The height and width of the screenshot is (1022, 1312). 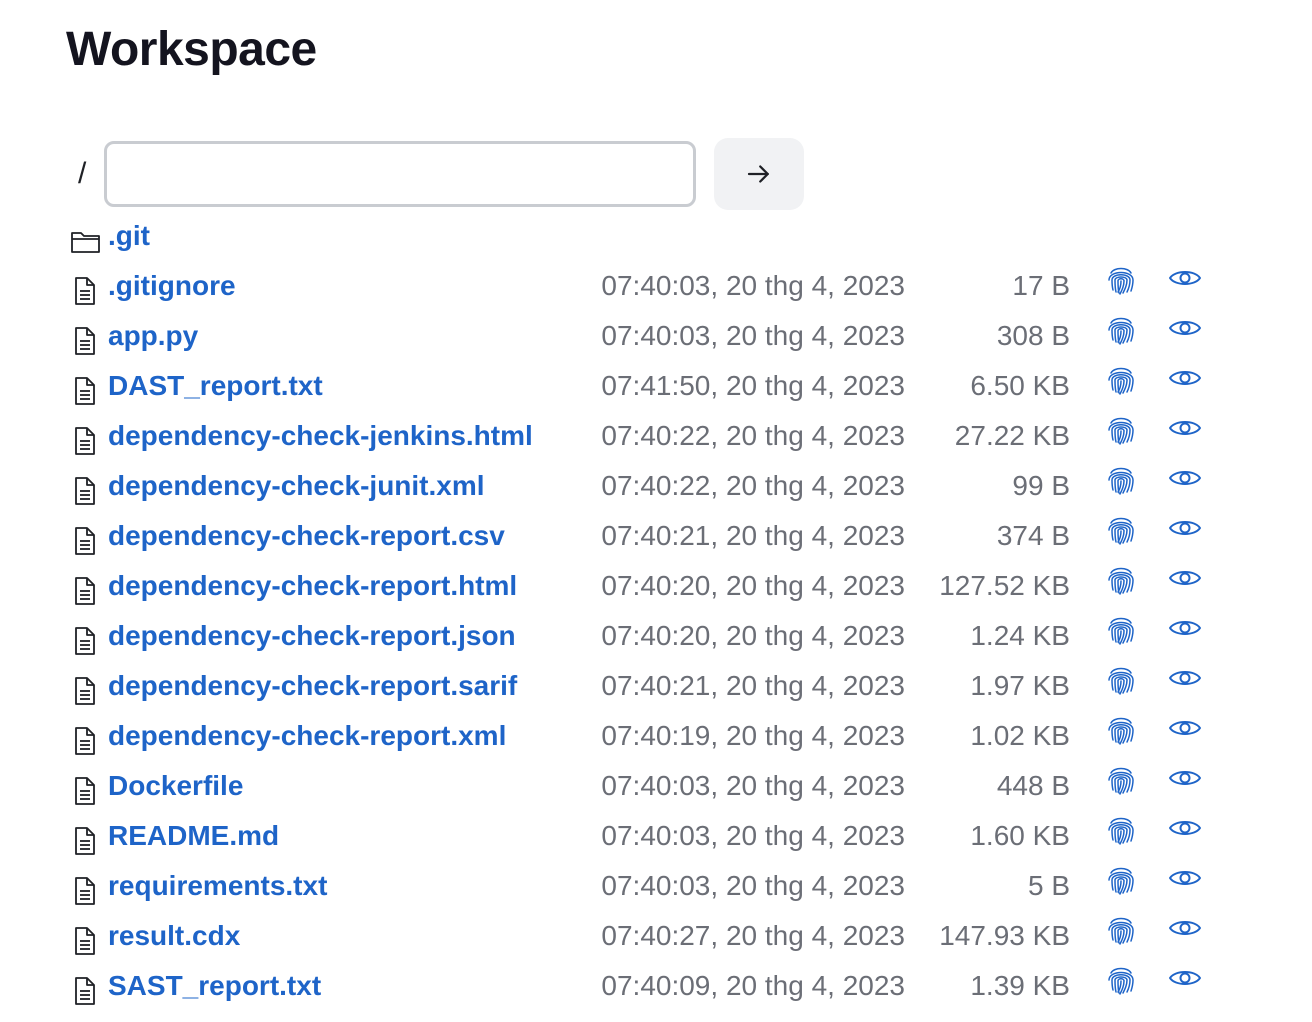 I want to click on path-bar: /, so click(x=441, y=174).